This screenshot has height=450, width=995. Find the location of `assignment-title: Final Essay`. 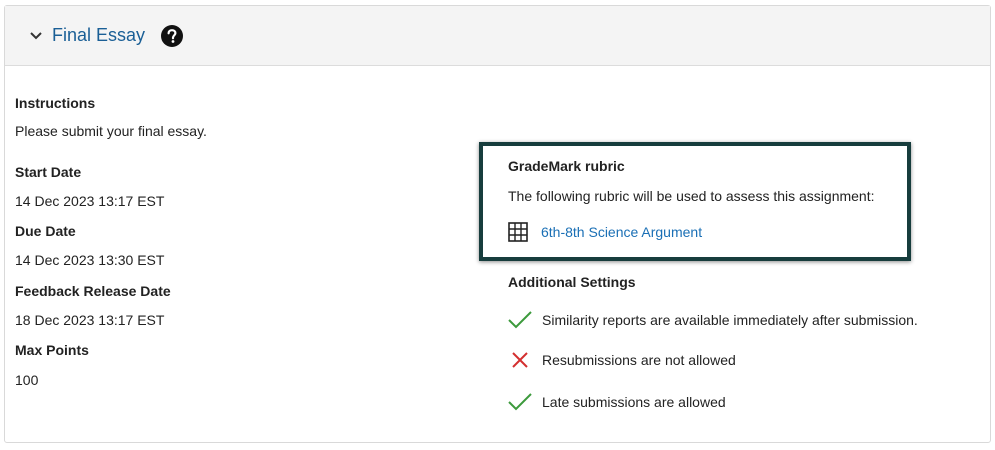

assignment-title: Final Essay is located at coordinates (98, 35).